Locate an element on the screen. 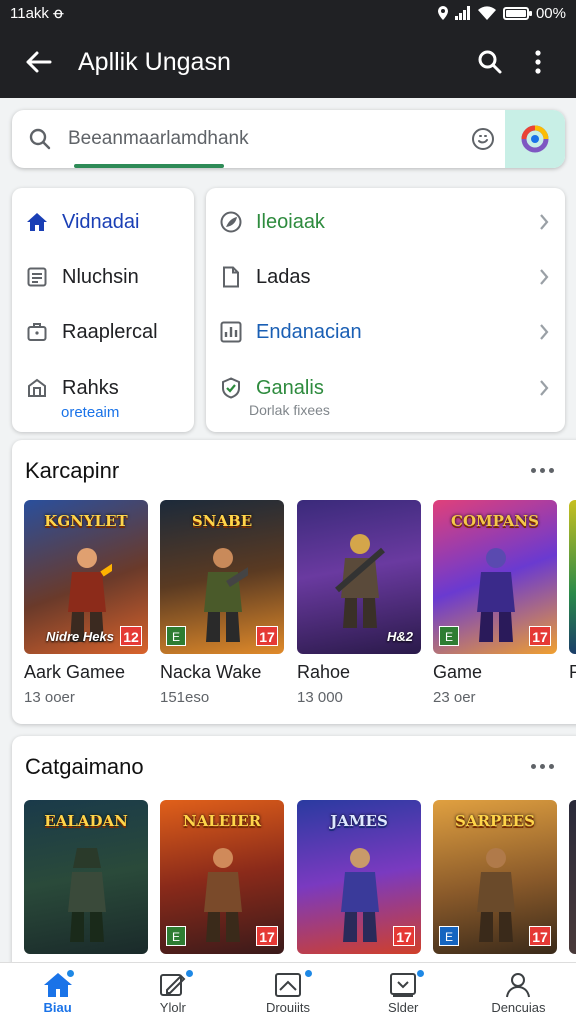  search-focus-indicator is located at coordinates (149, 166).